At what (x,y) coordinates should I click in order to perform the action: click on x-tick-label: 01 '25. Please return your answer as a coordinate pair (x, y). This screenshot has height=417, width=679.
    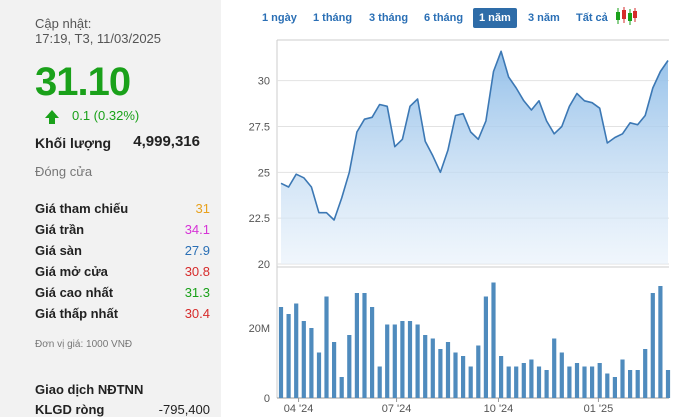
    Looking at the image, I should click on (599, 409).